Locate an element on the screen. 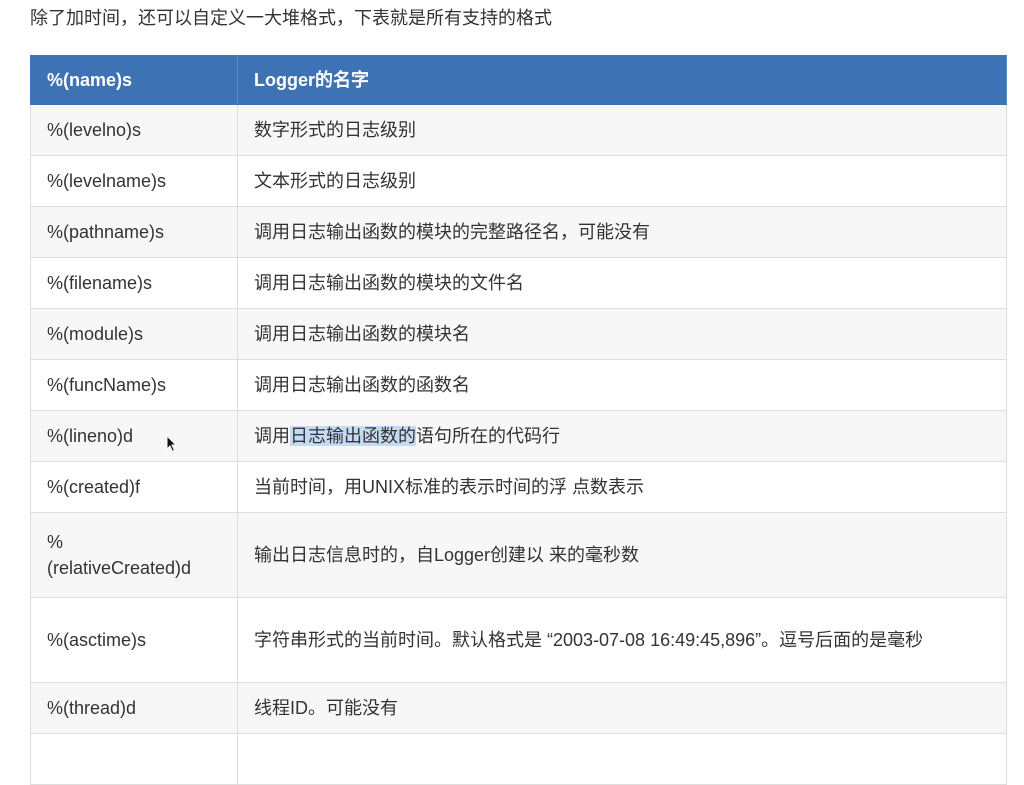 The height and width of the screenshot is (785, 1024). description-text: 调用 is located at coordinates (272, 436).